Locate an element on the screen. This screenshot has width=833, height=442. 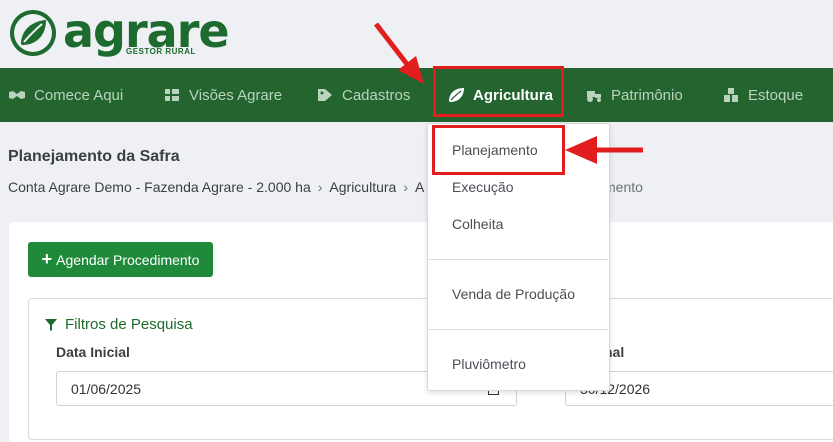
brand-tagline: GESTOR RURAL is located at coordinates (161, 51).